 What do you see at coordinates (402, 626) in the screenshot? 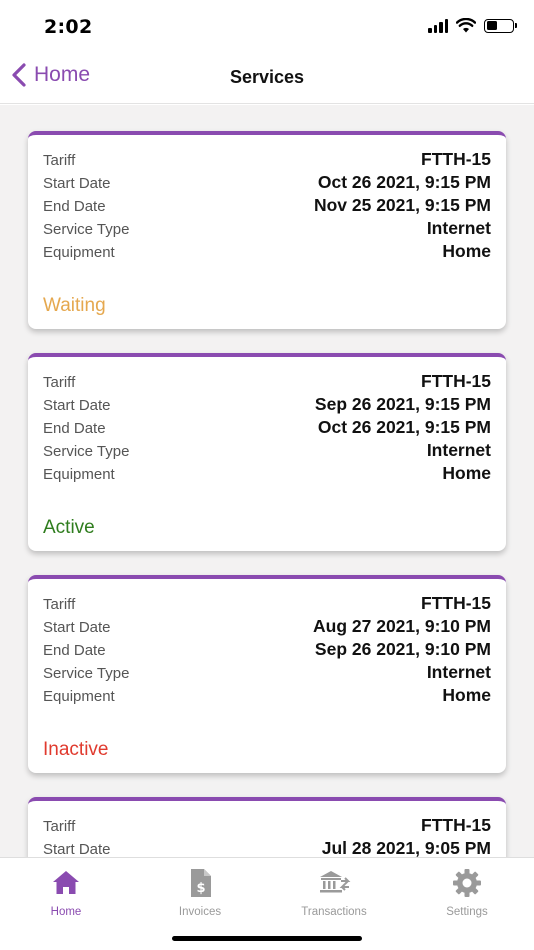
I see `start-date-value: Aug 27 2021, 9:10 PM` at bounding box center [402, 626].